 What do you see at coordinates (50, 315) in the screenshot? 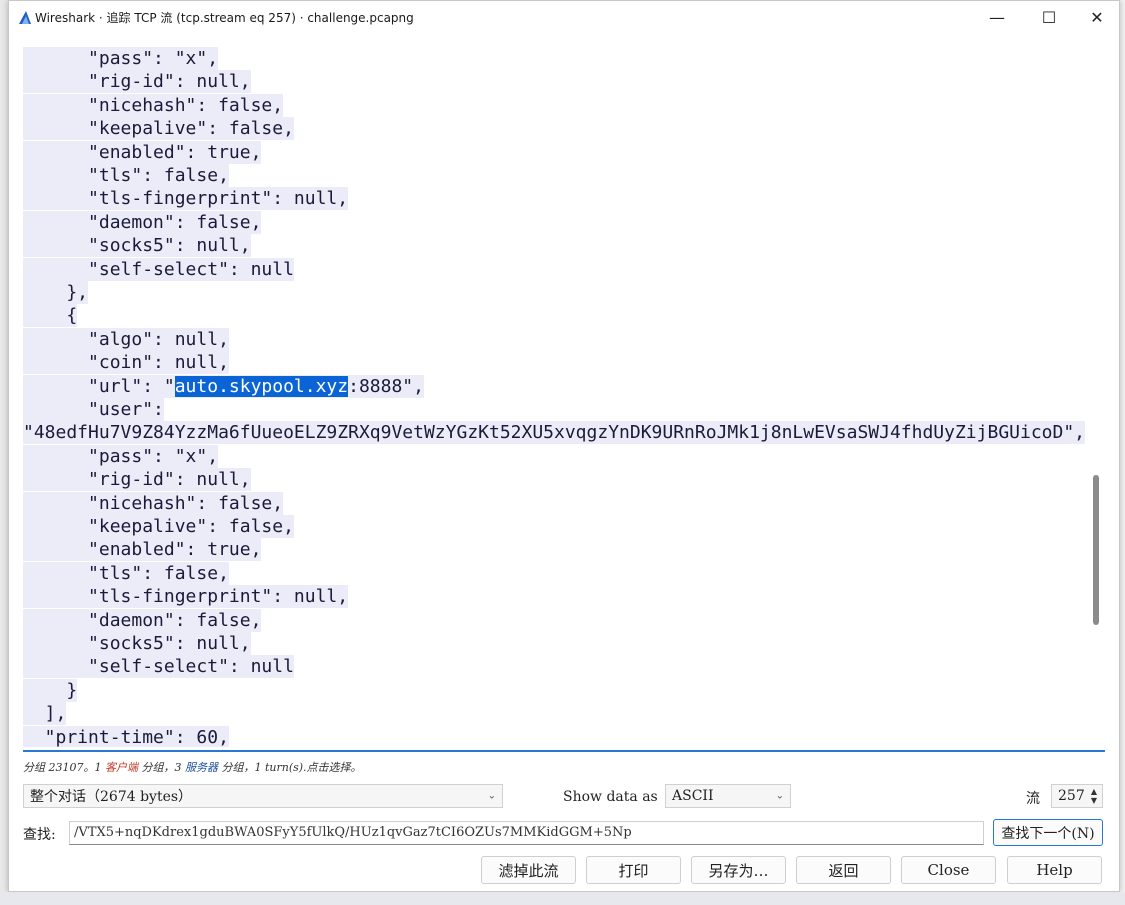
I see `stream-text-line: {` at bounding box center [50, 315].